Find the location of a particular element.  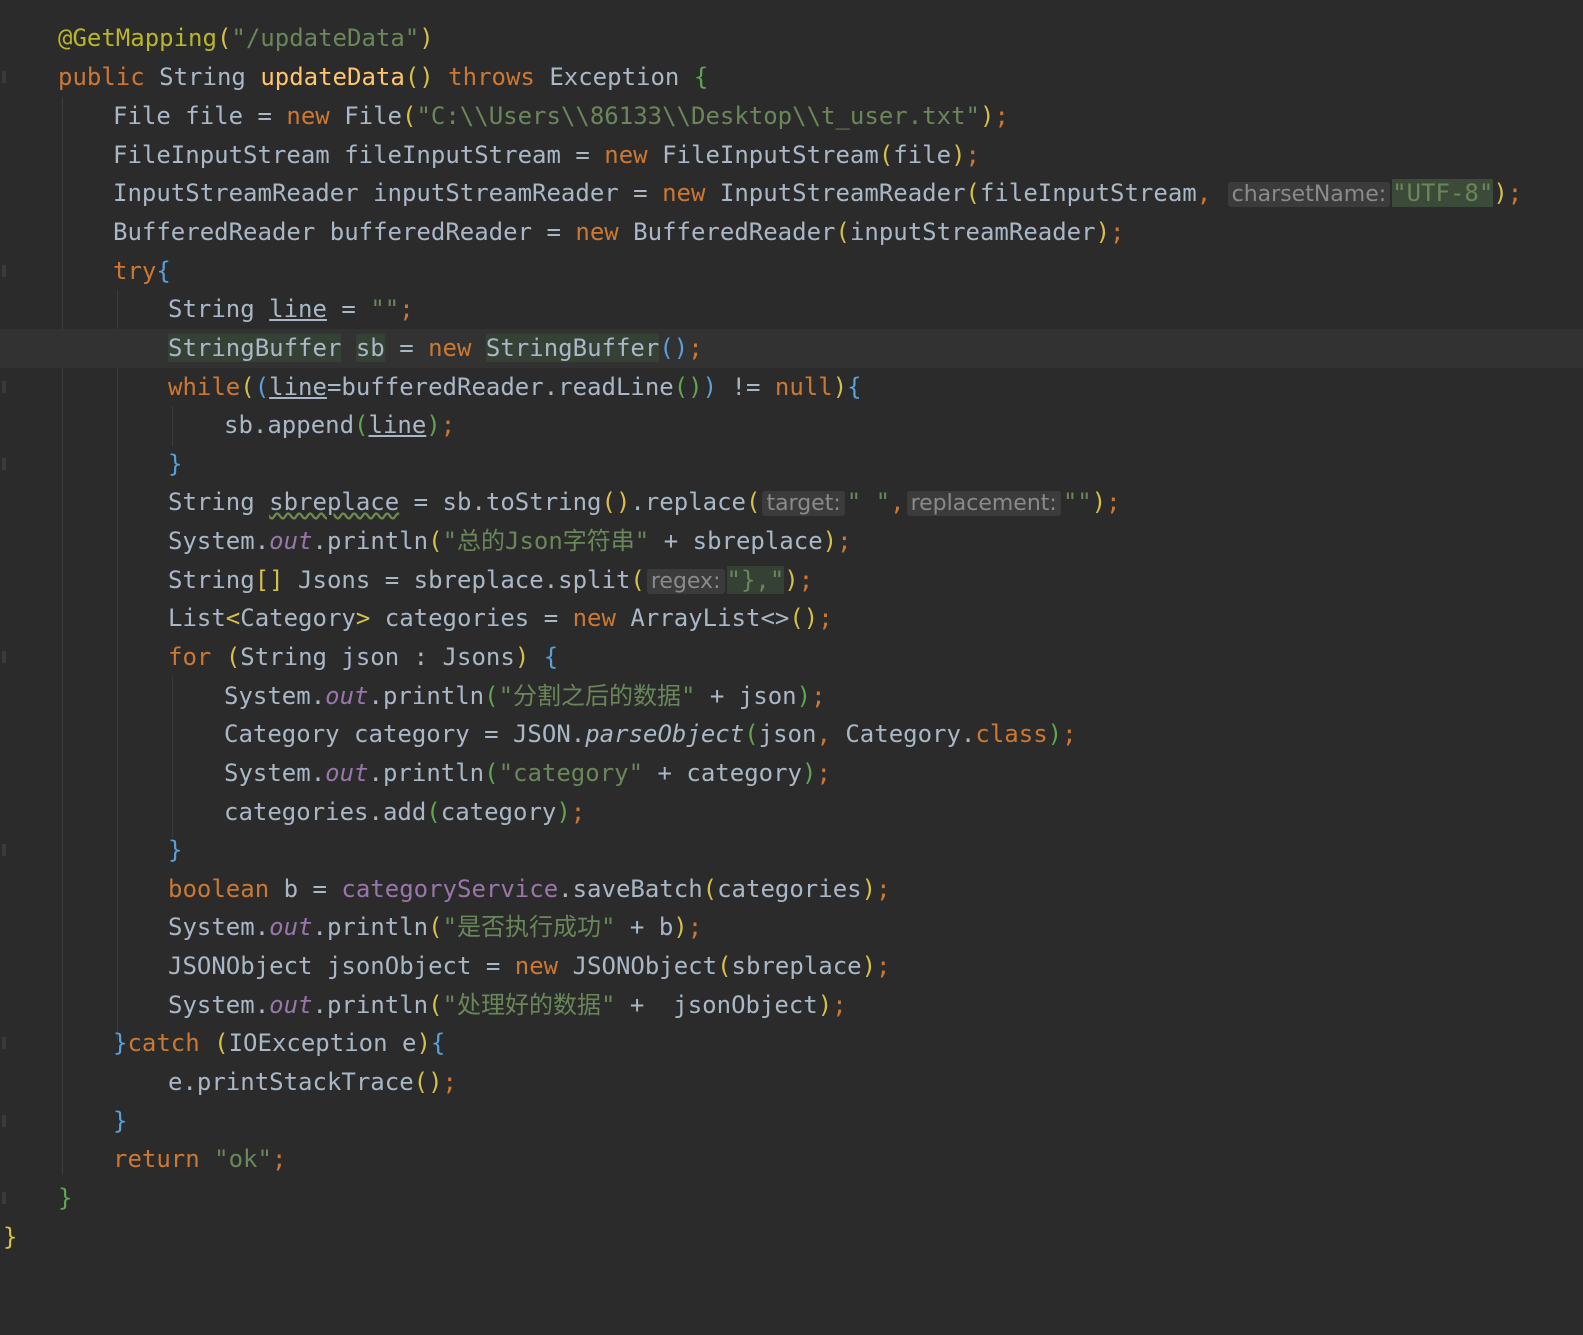

type-name: String is located at coordinates (202, 77).